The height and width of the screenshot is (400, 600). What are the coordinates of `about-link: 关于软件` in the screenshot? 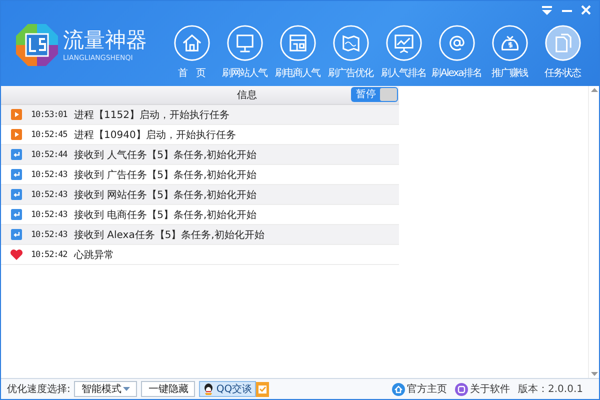 It's located at (482, 389).